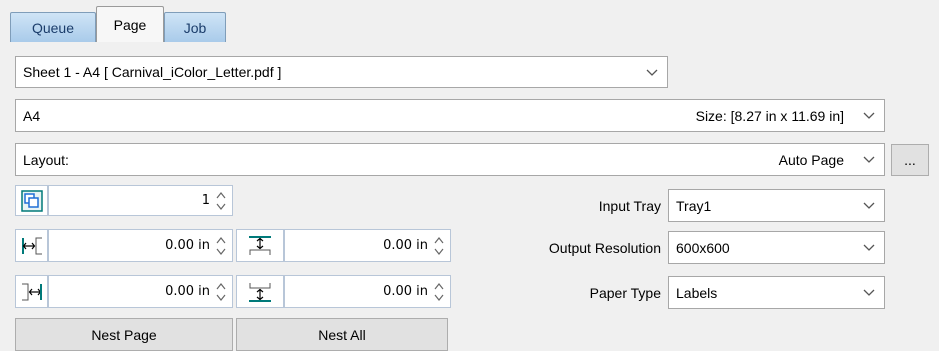  What do you see at coordinates (46, 159) in the screenshot?
I see `layout-label: Layout:` at bounding box center [46, 159].